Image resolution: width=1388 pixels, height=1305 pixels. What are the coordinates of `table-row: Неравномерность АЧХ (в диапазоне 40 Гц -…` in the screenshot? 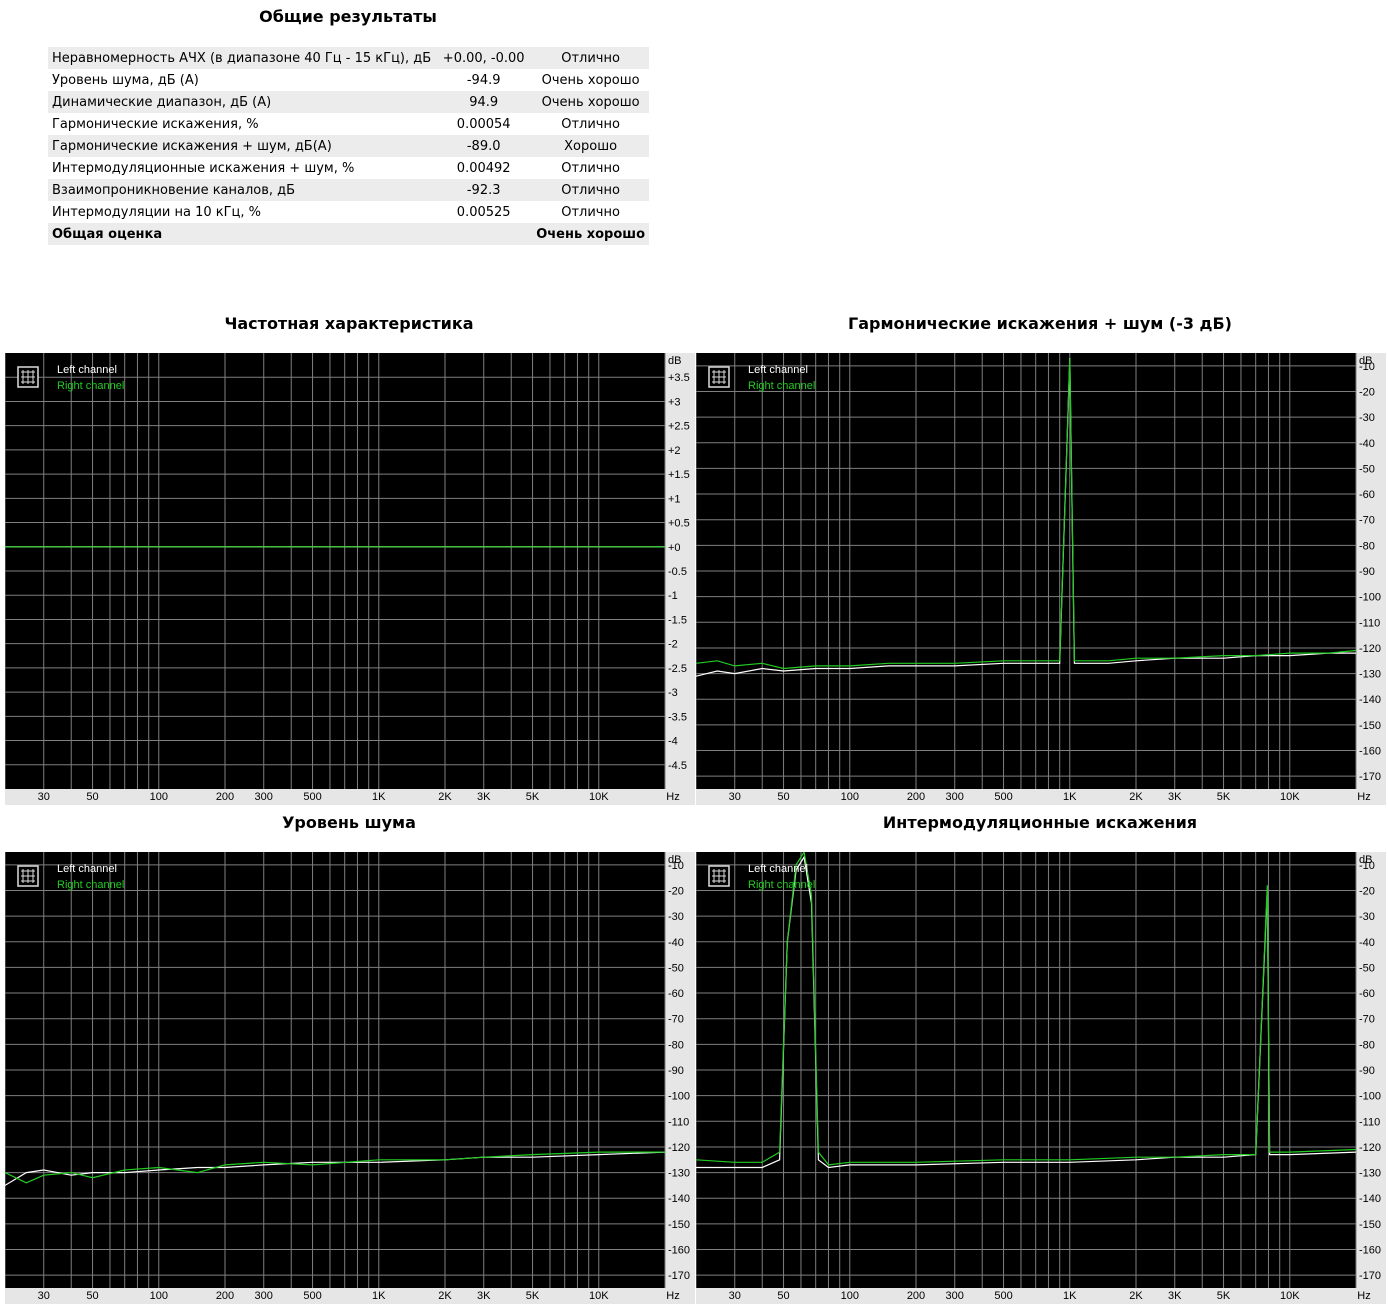 It's located at (348, 58).